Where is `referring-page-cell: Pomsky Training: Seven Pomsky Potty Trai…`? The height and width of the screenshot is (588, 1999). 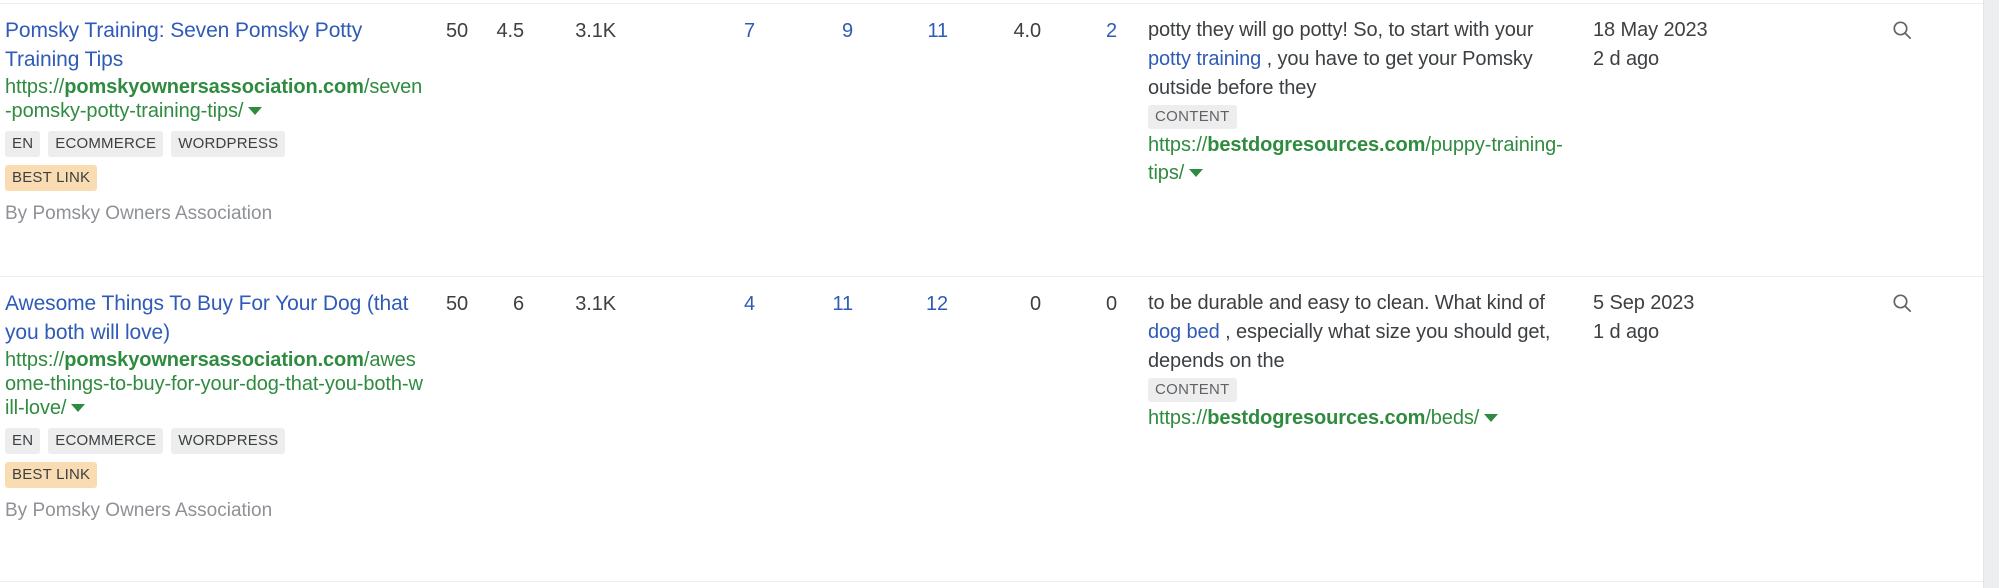
referring-page-cell: Pomsky Training: Seven Pomsky Potty Trai… is located at coordinates (215, 120).